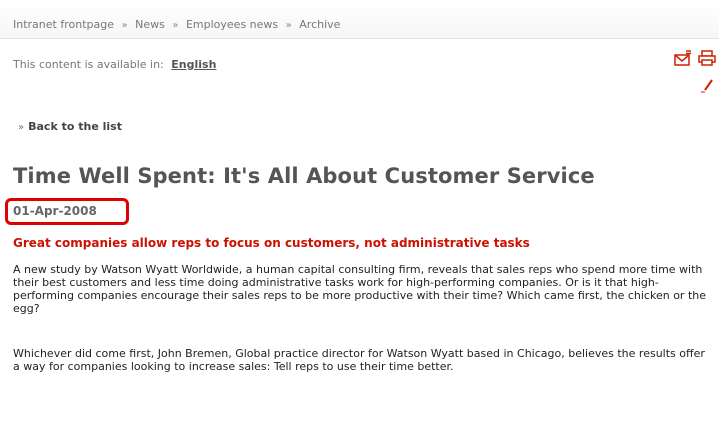  Describe the element at coordinates (232, 24) in the screenshot. I see `breadcrumb-item-employees-news: Employees news` at that location.